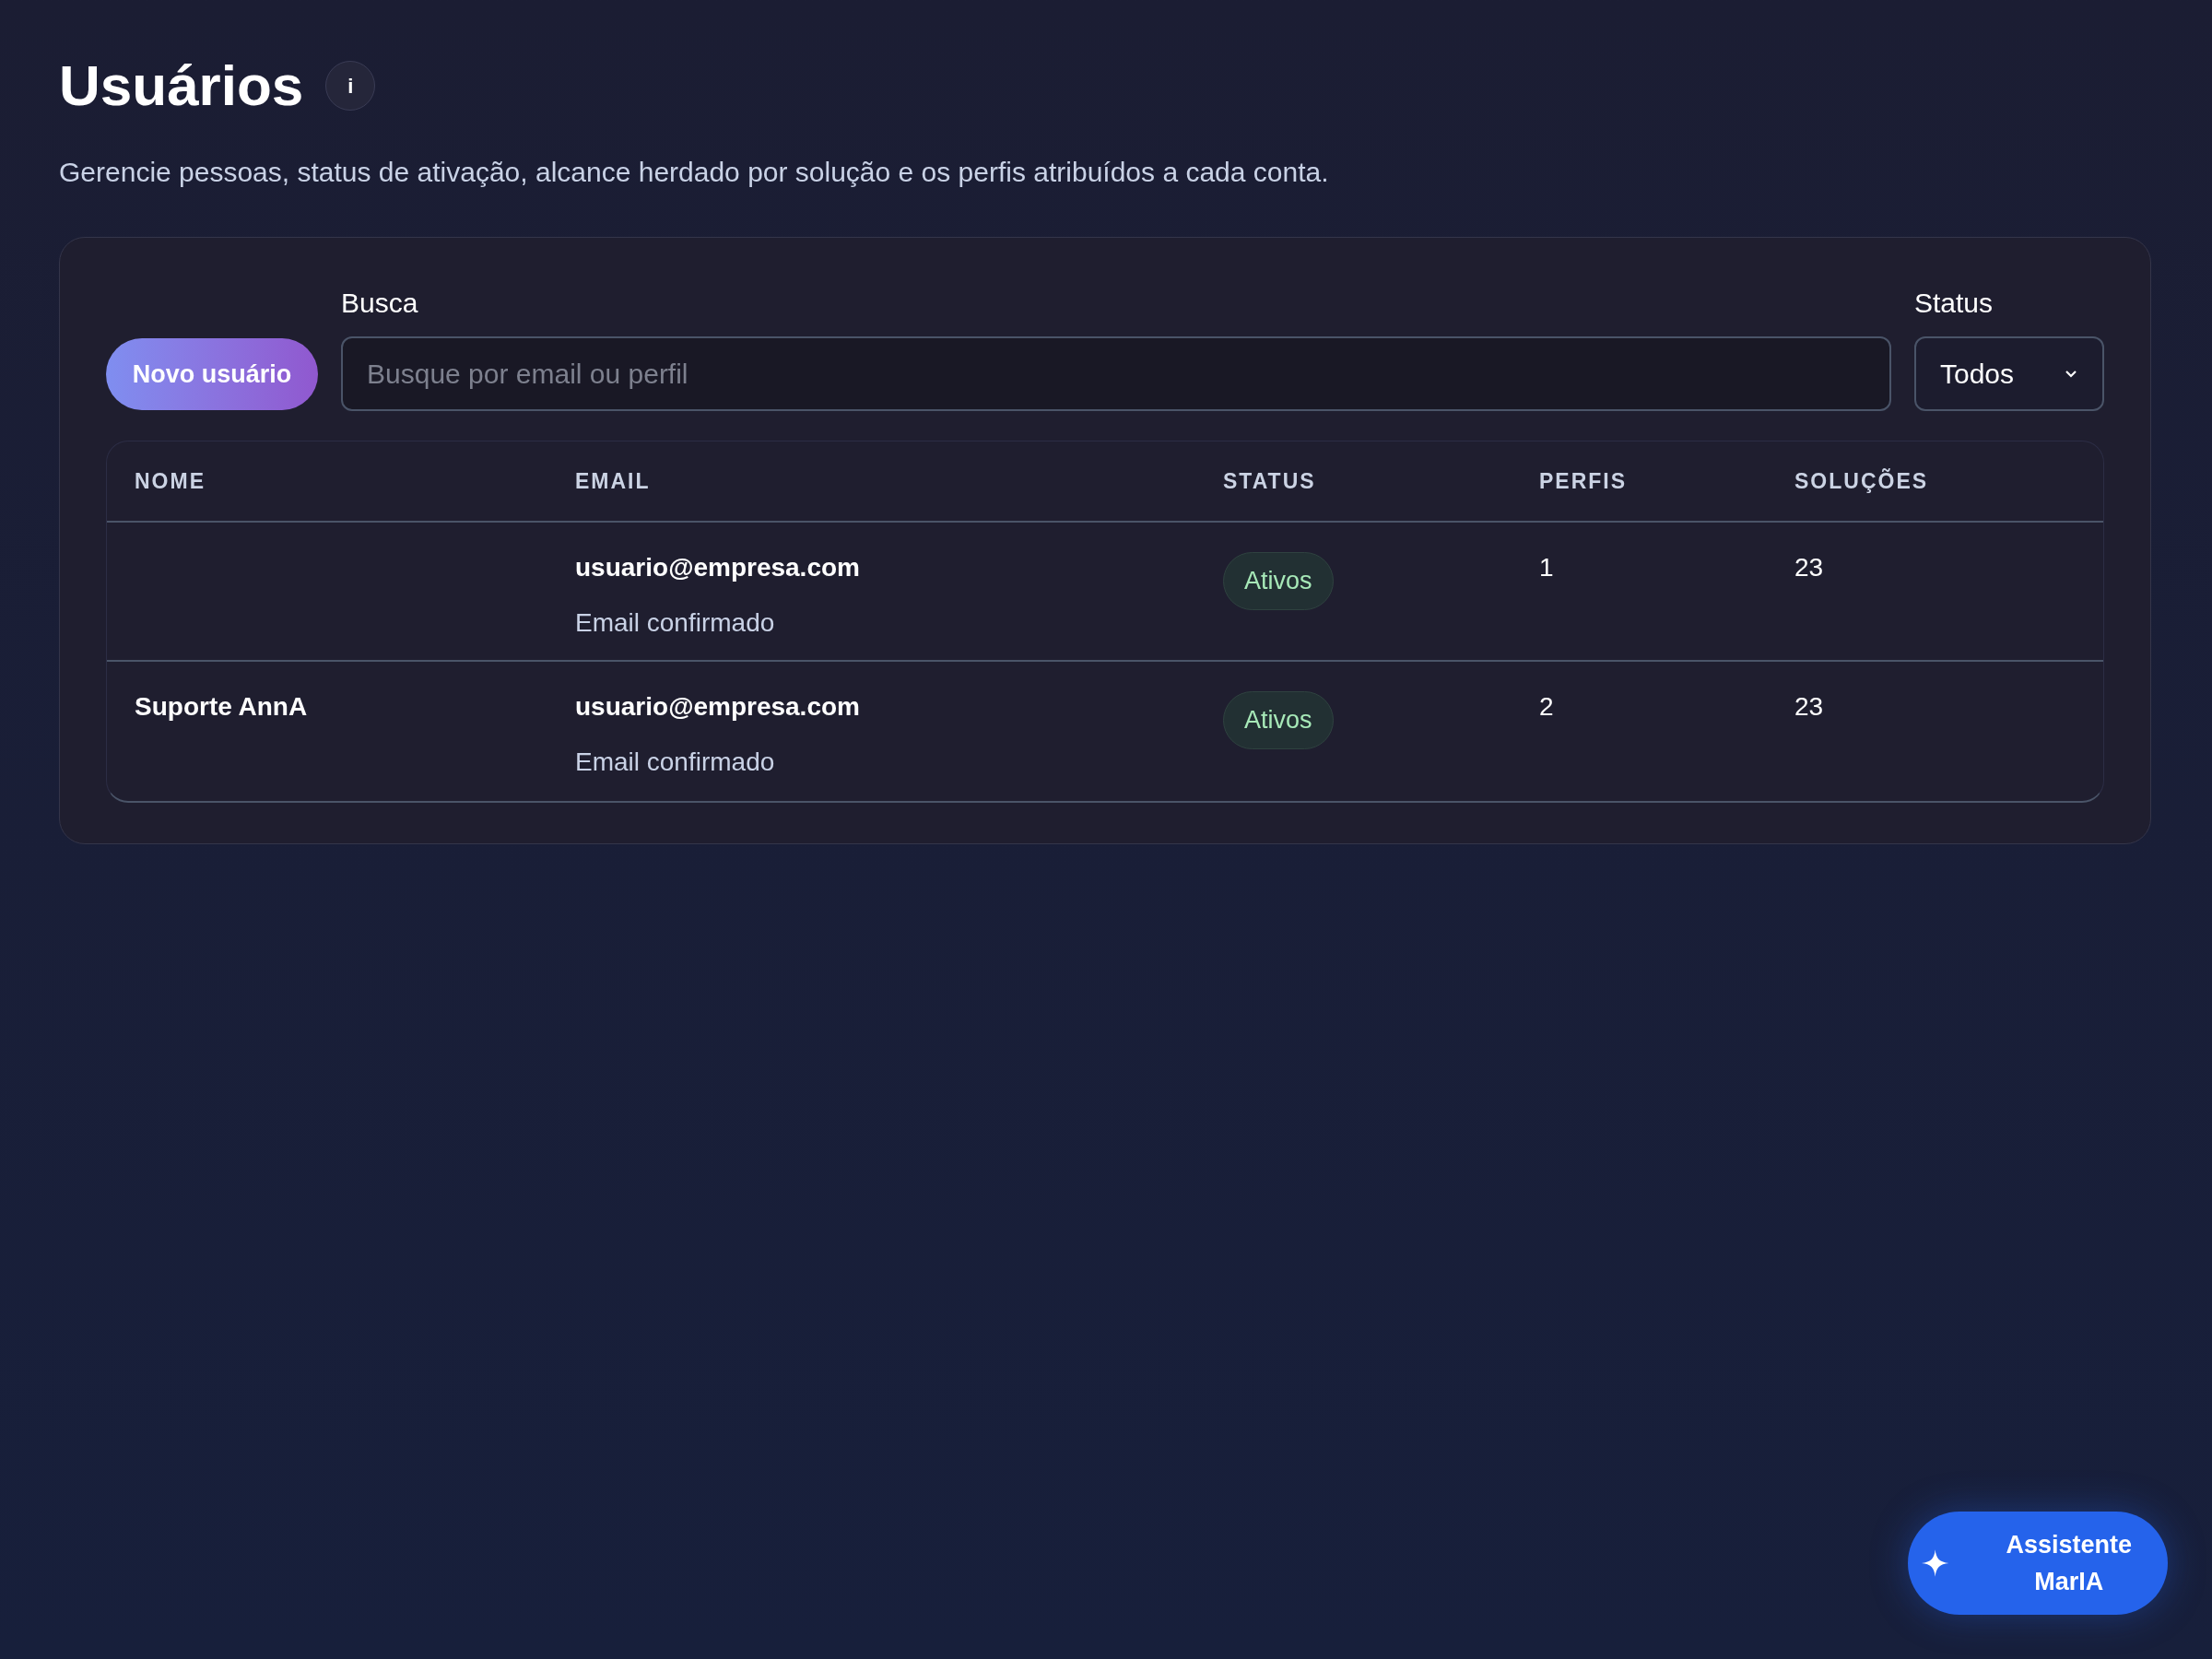  Describe the element at coordinates (2038, 1563) in the screenshot. I see `assistant-button: Assistente MarIA` at that location.